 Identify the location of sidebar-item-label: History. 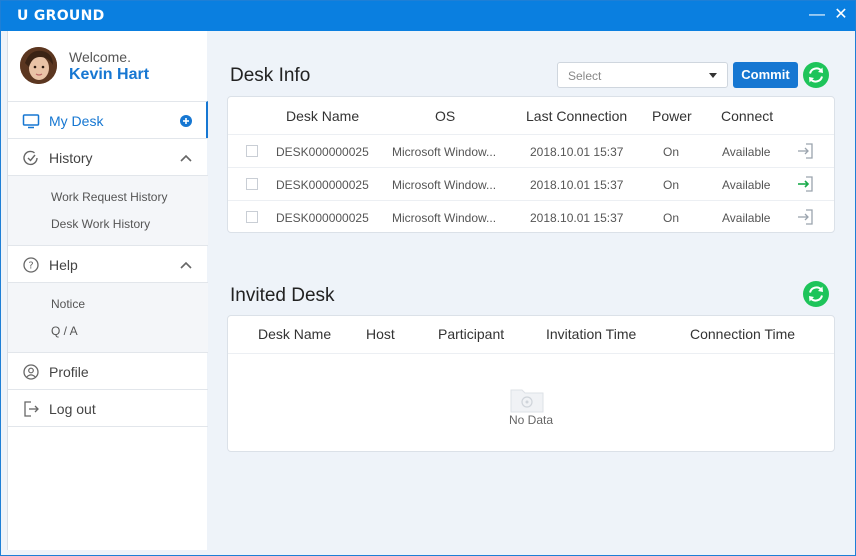
(71, 158).